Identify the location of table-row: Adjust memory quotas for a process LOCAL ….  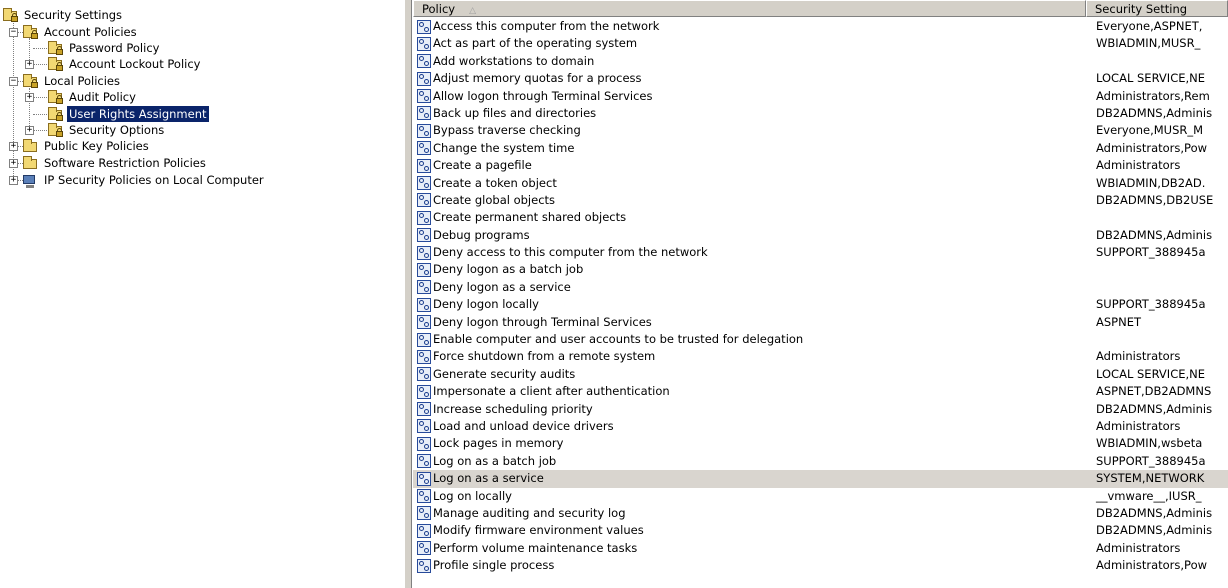
(820, 78).